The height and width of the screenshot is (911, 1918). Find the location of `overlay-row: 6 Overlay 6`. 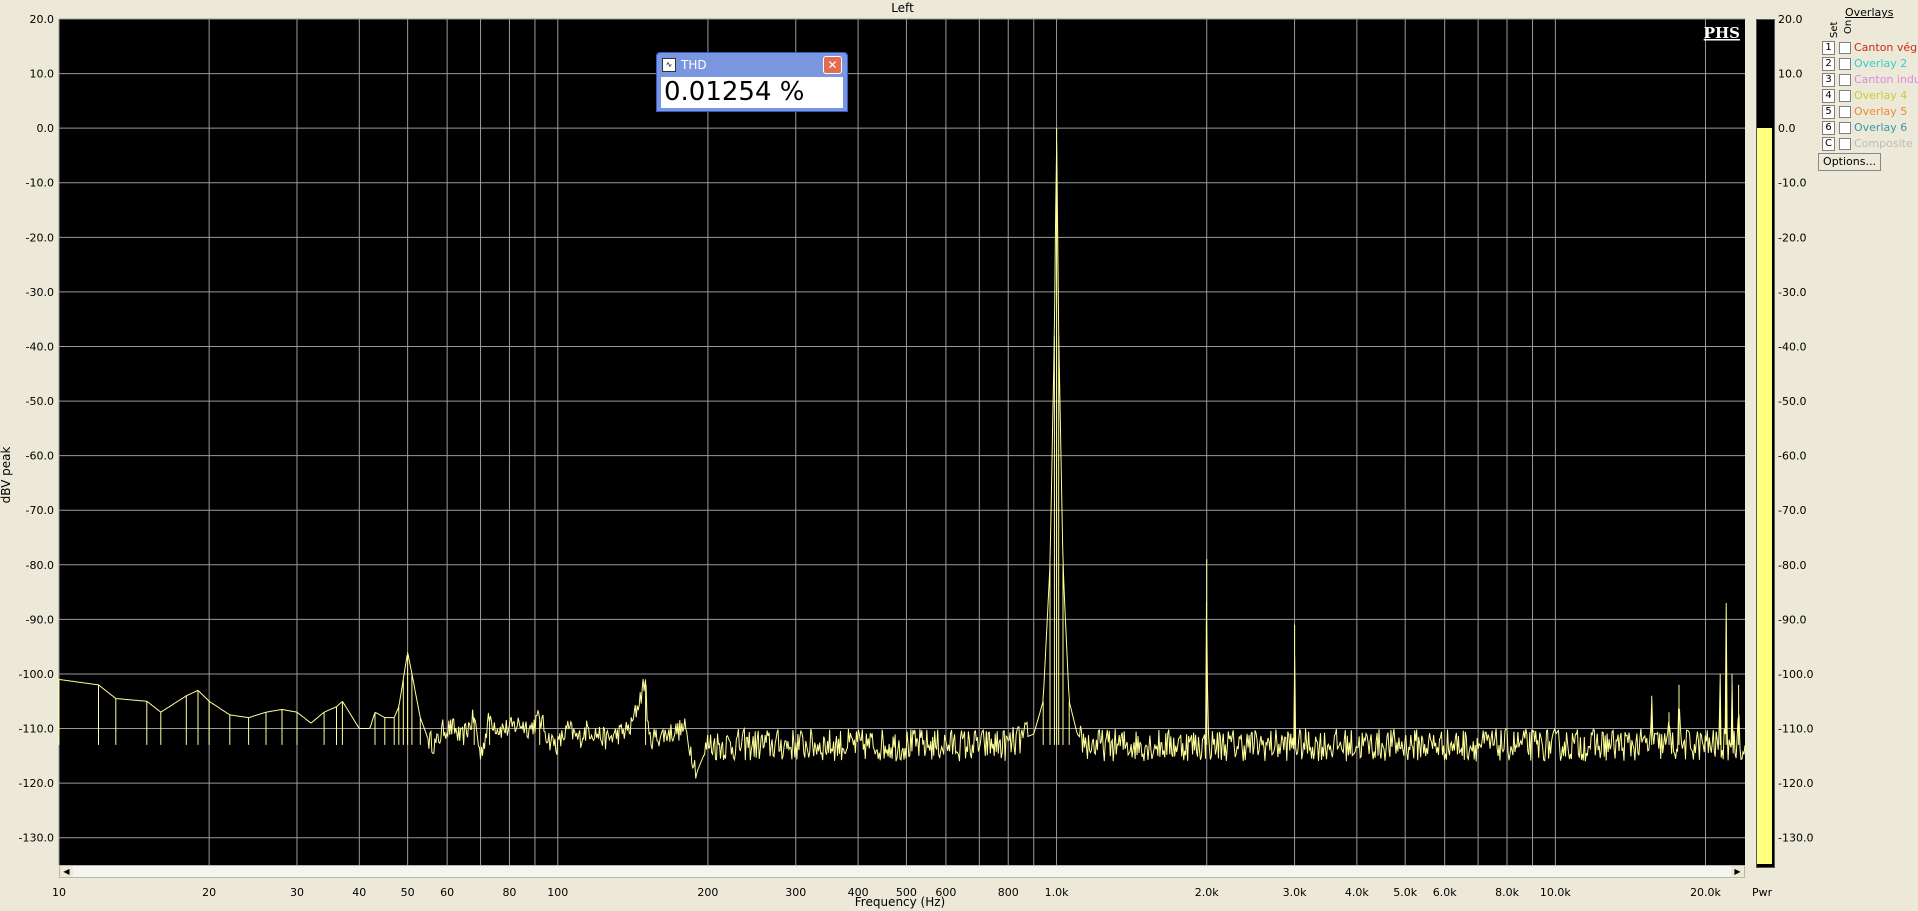

overlay-row: 6 Overlay 6 is located at coordinates (1870, 128).